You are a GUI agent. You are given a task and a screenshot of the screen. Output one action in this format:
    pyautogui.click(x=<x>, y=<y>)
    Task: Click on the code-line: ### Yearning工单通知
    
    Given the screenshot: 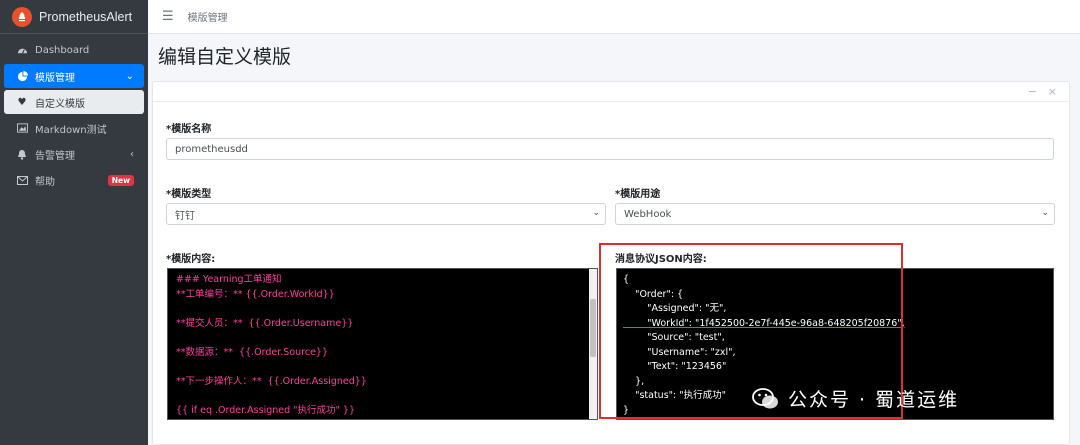 What is the action you would take?
    pyautogui.click(x=229, y=279)
    